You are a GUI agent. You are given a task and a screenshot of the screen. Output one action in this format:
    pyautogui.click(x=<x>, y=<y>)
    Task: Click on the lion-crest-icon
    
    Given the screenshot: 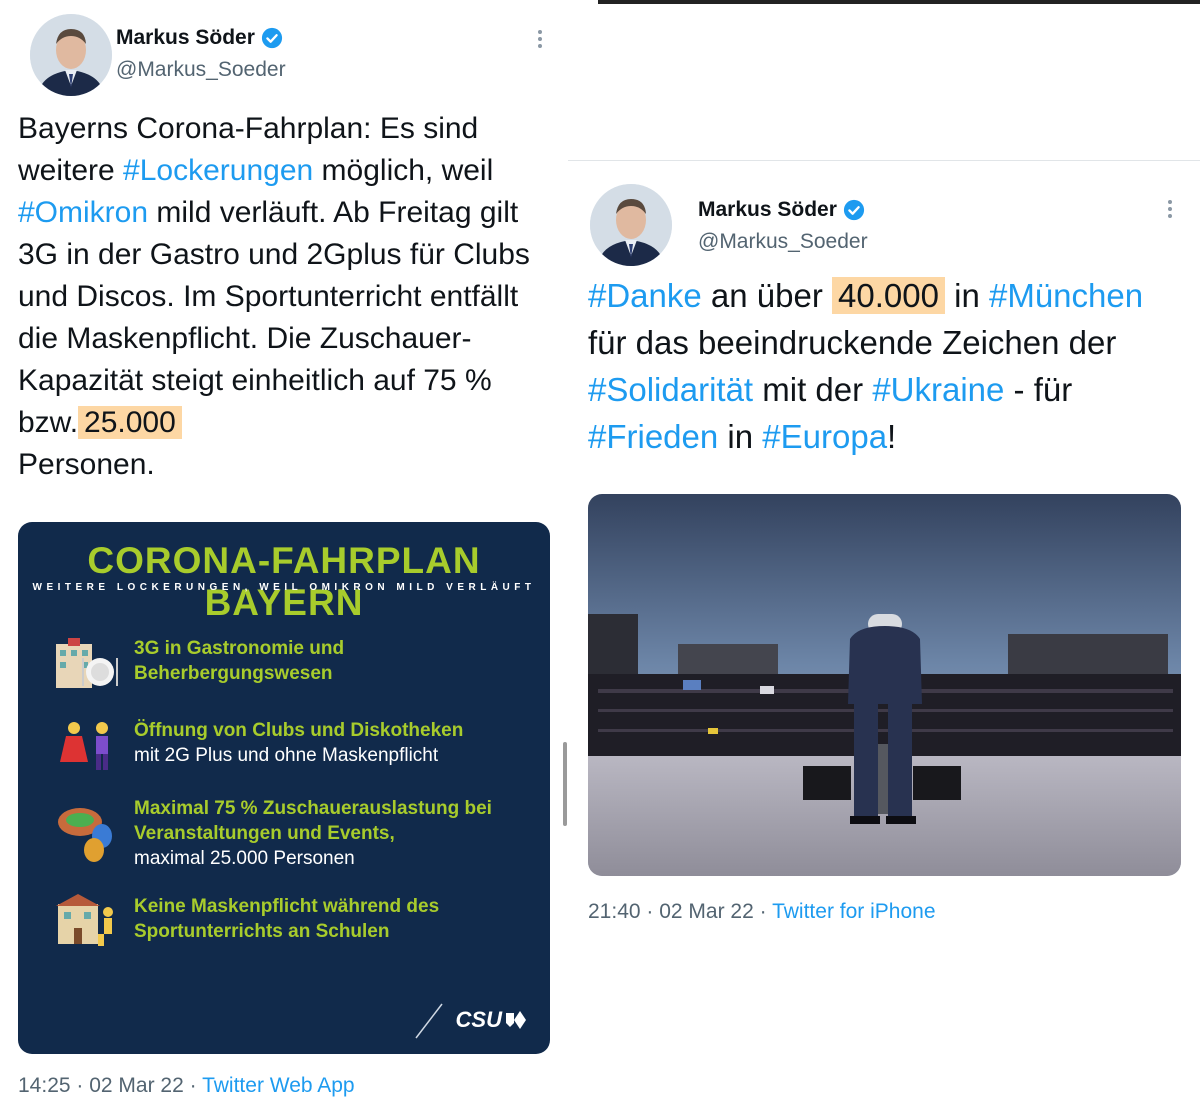 What is the action you would take?
    pyautogui.click(x=516, y=1020)
    